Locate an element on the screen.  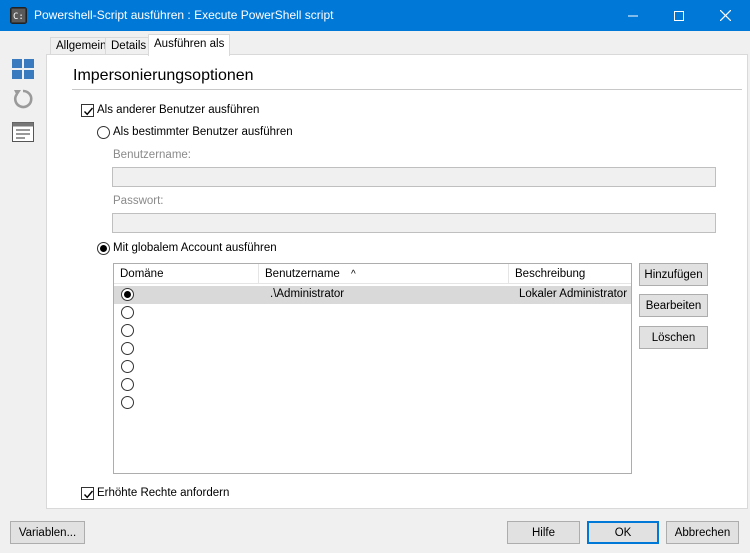
powershell-app-icon: C: is located at coordinates (18, 15).